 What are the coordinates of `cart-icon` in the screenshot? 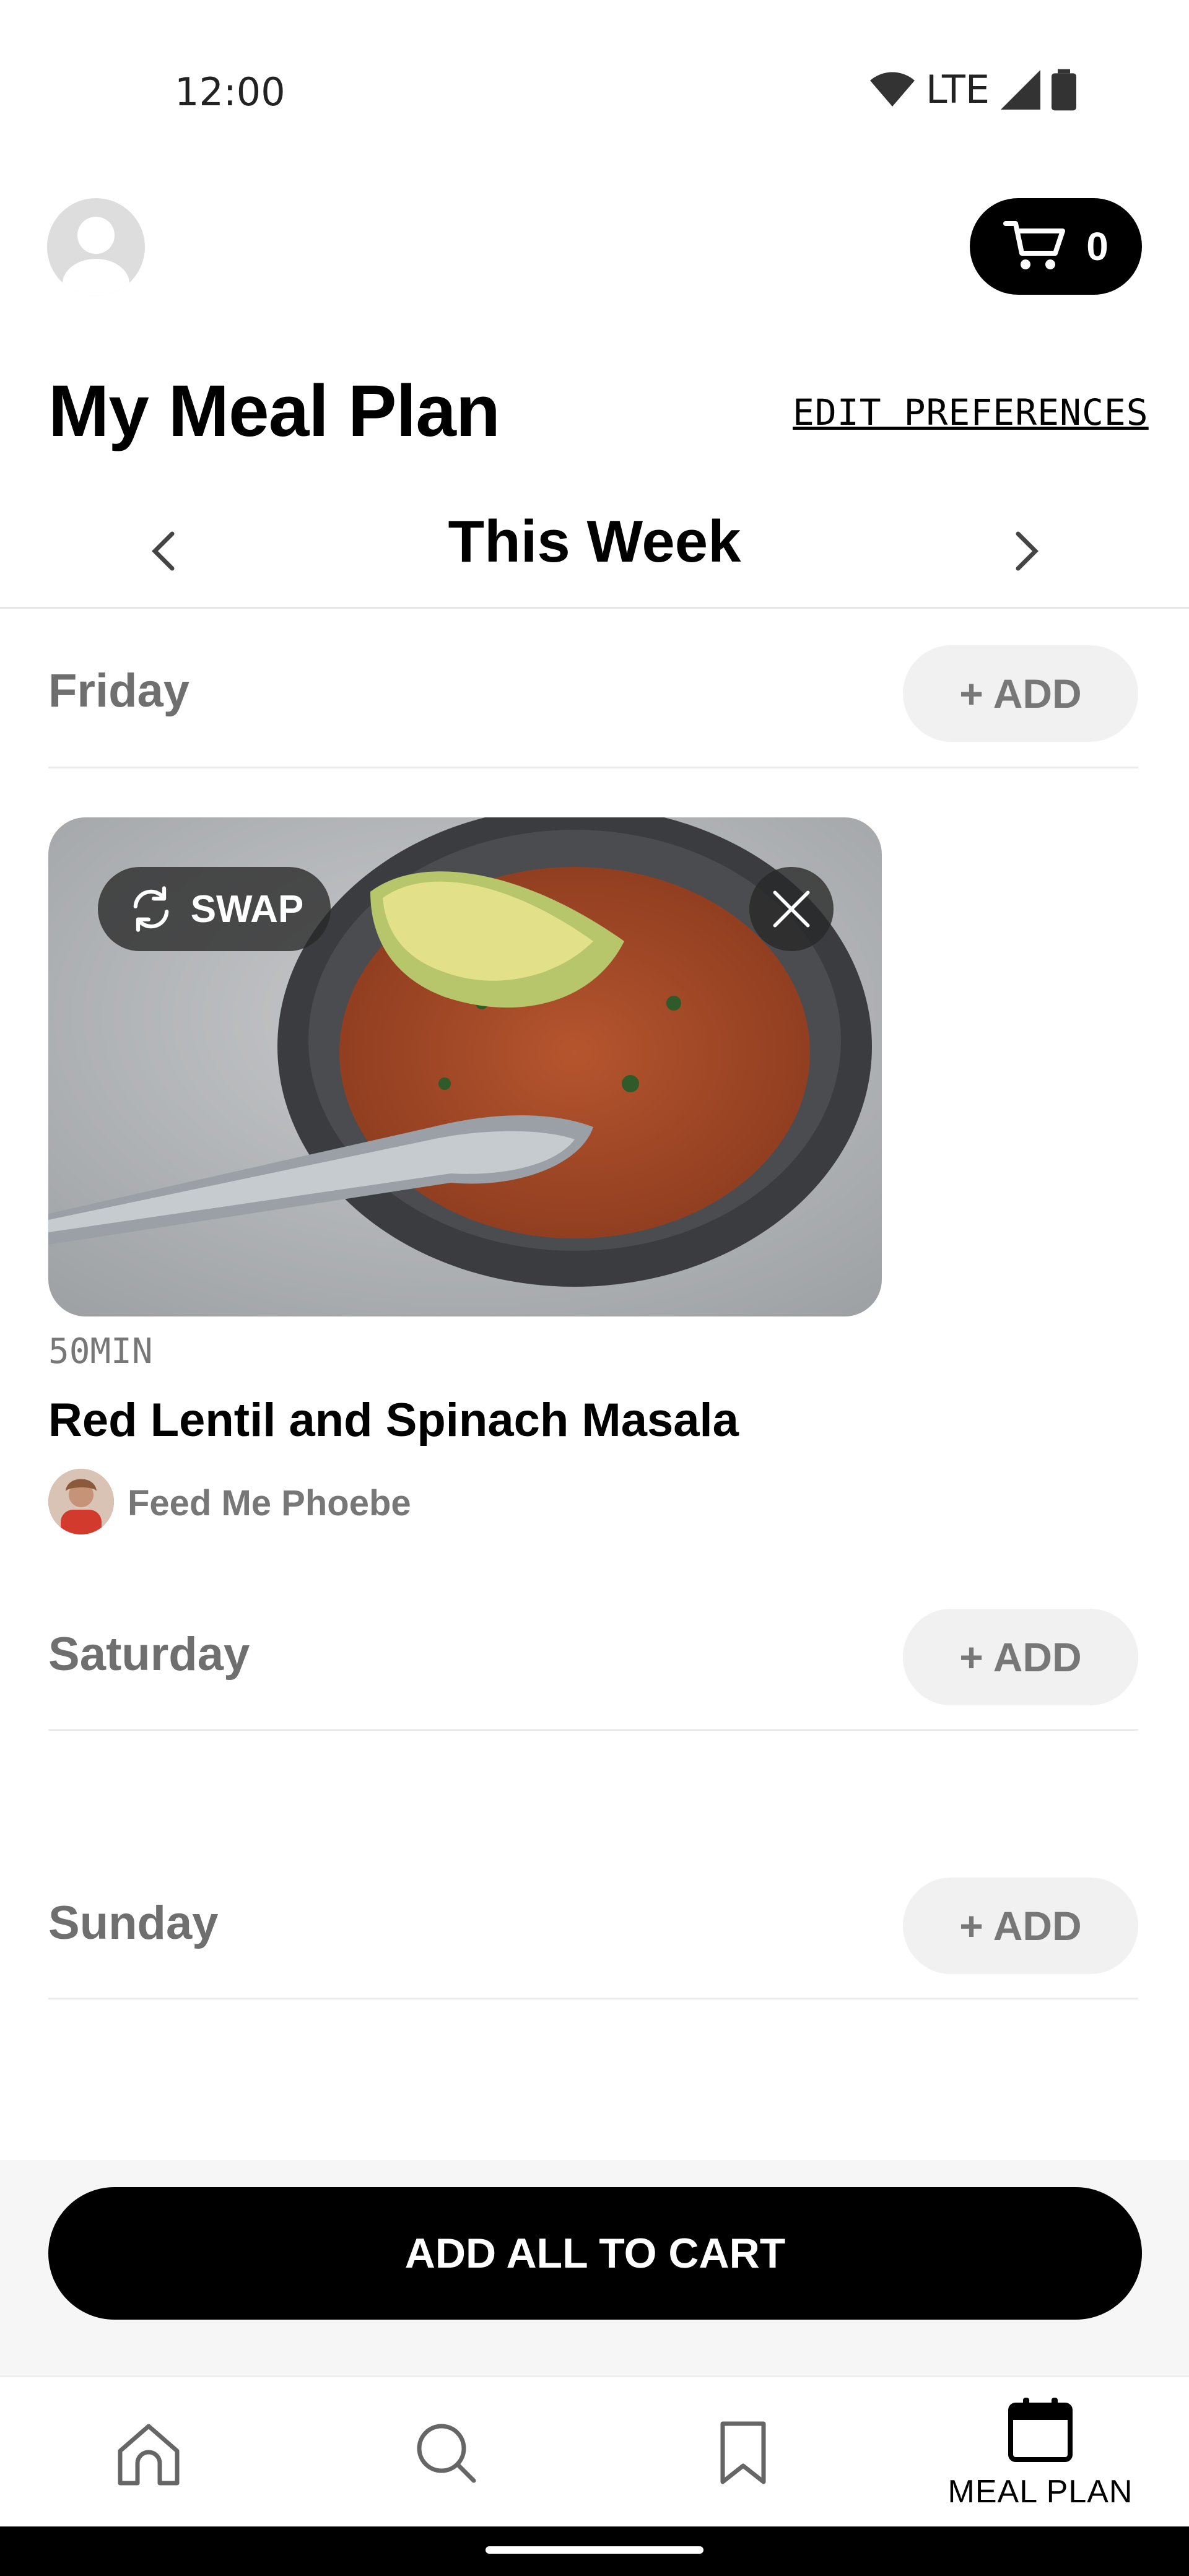 It's located at (1034, 245).